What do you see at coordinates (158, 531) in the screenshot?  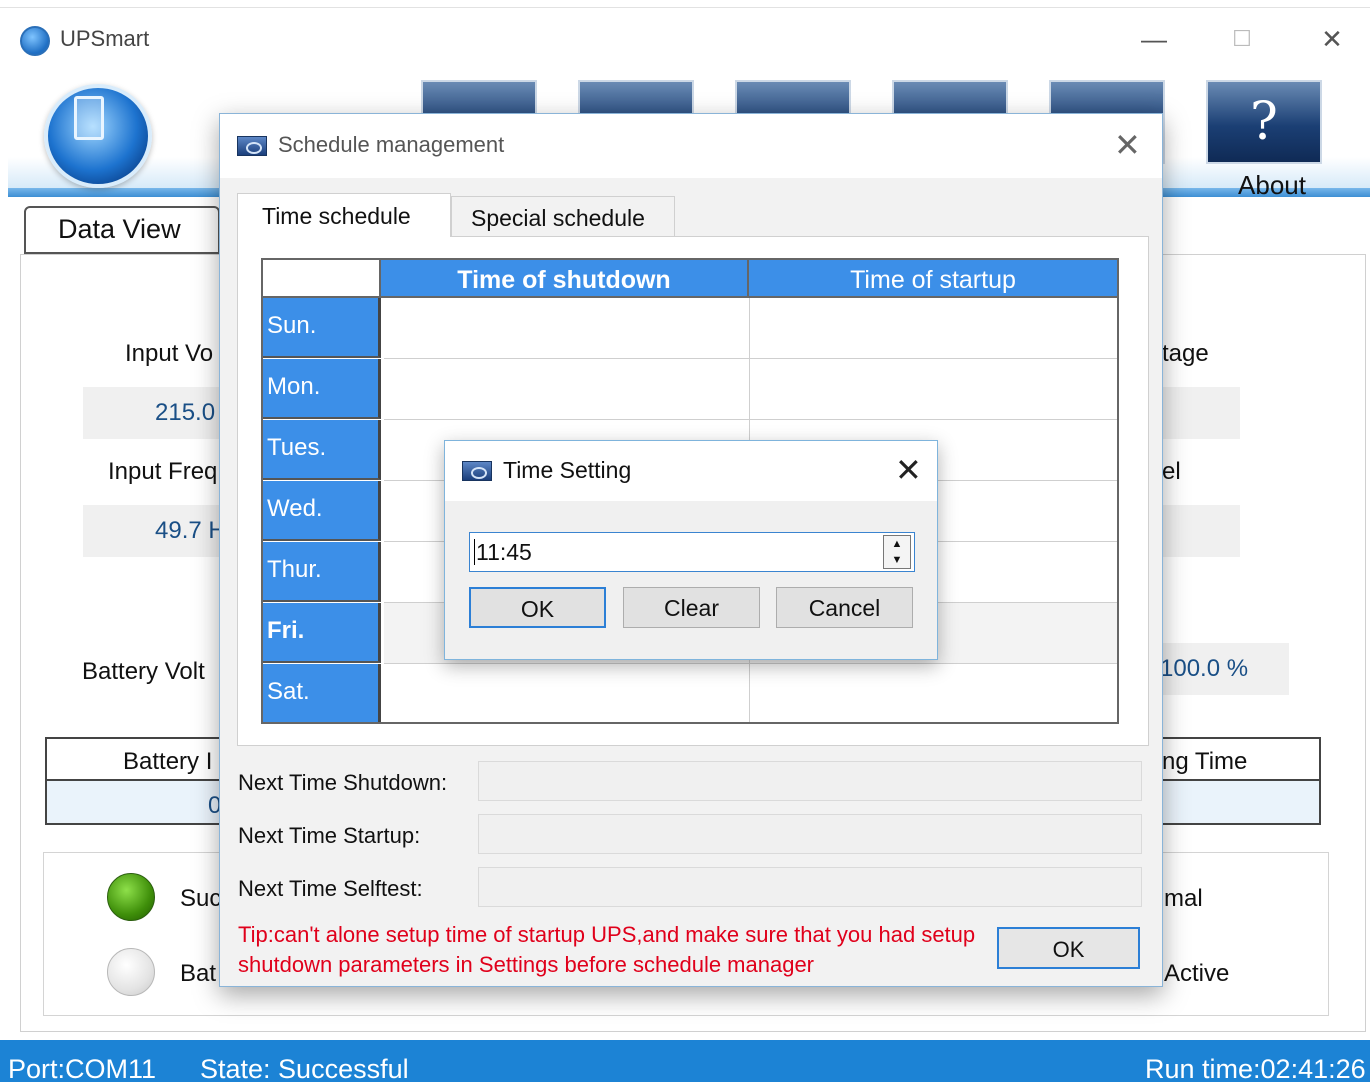 I see `input-frequency-value: 49.7 H` at bounding box center [158, 531].